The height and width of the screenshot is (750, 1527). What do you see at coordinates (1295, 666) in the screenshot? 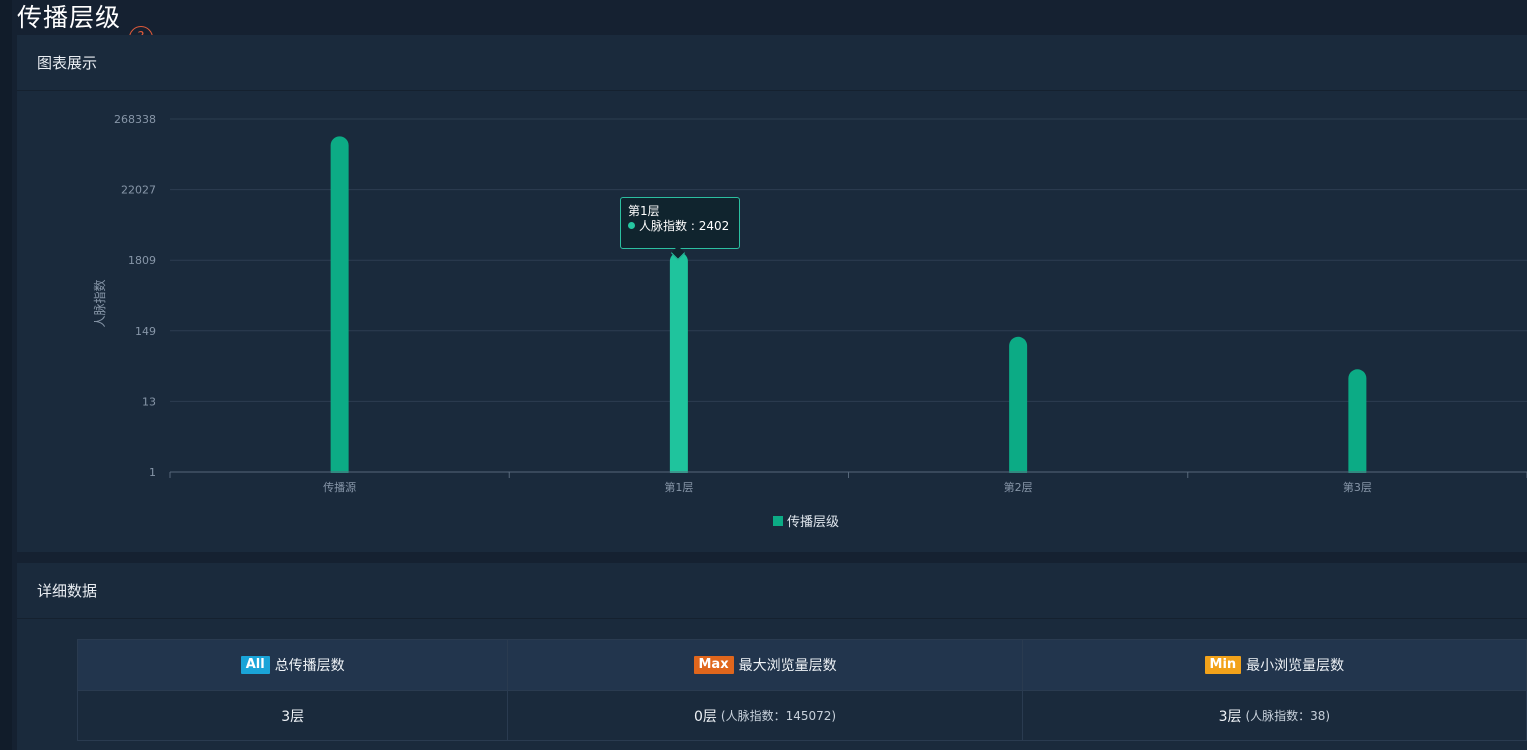
I see `min-layer-label: 最小浏览量层数` at bounding box center [1295, 666].